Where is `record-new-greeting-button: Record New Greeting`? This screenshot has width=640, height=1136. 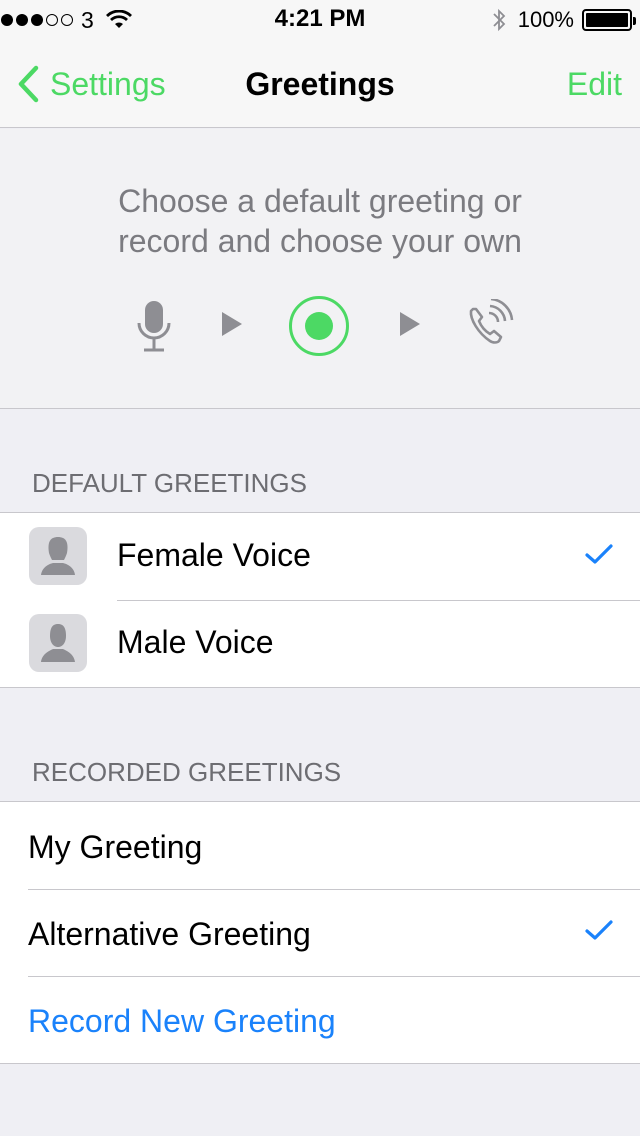 record-new-greeting-button: Record New Greeting is located at coordinates (320, 1019).